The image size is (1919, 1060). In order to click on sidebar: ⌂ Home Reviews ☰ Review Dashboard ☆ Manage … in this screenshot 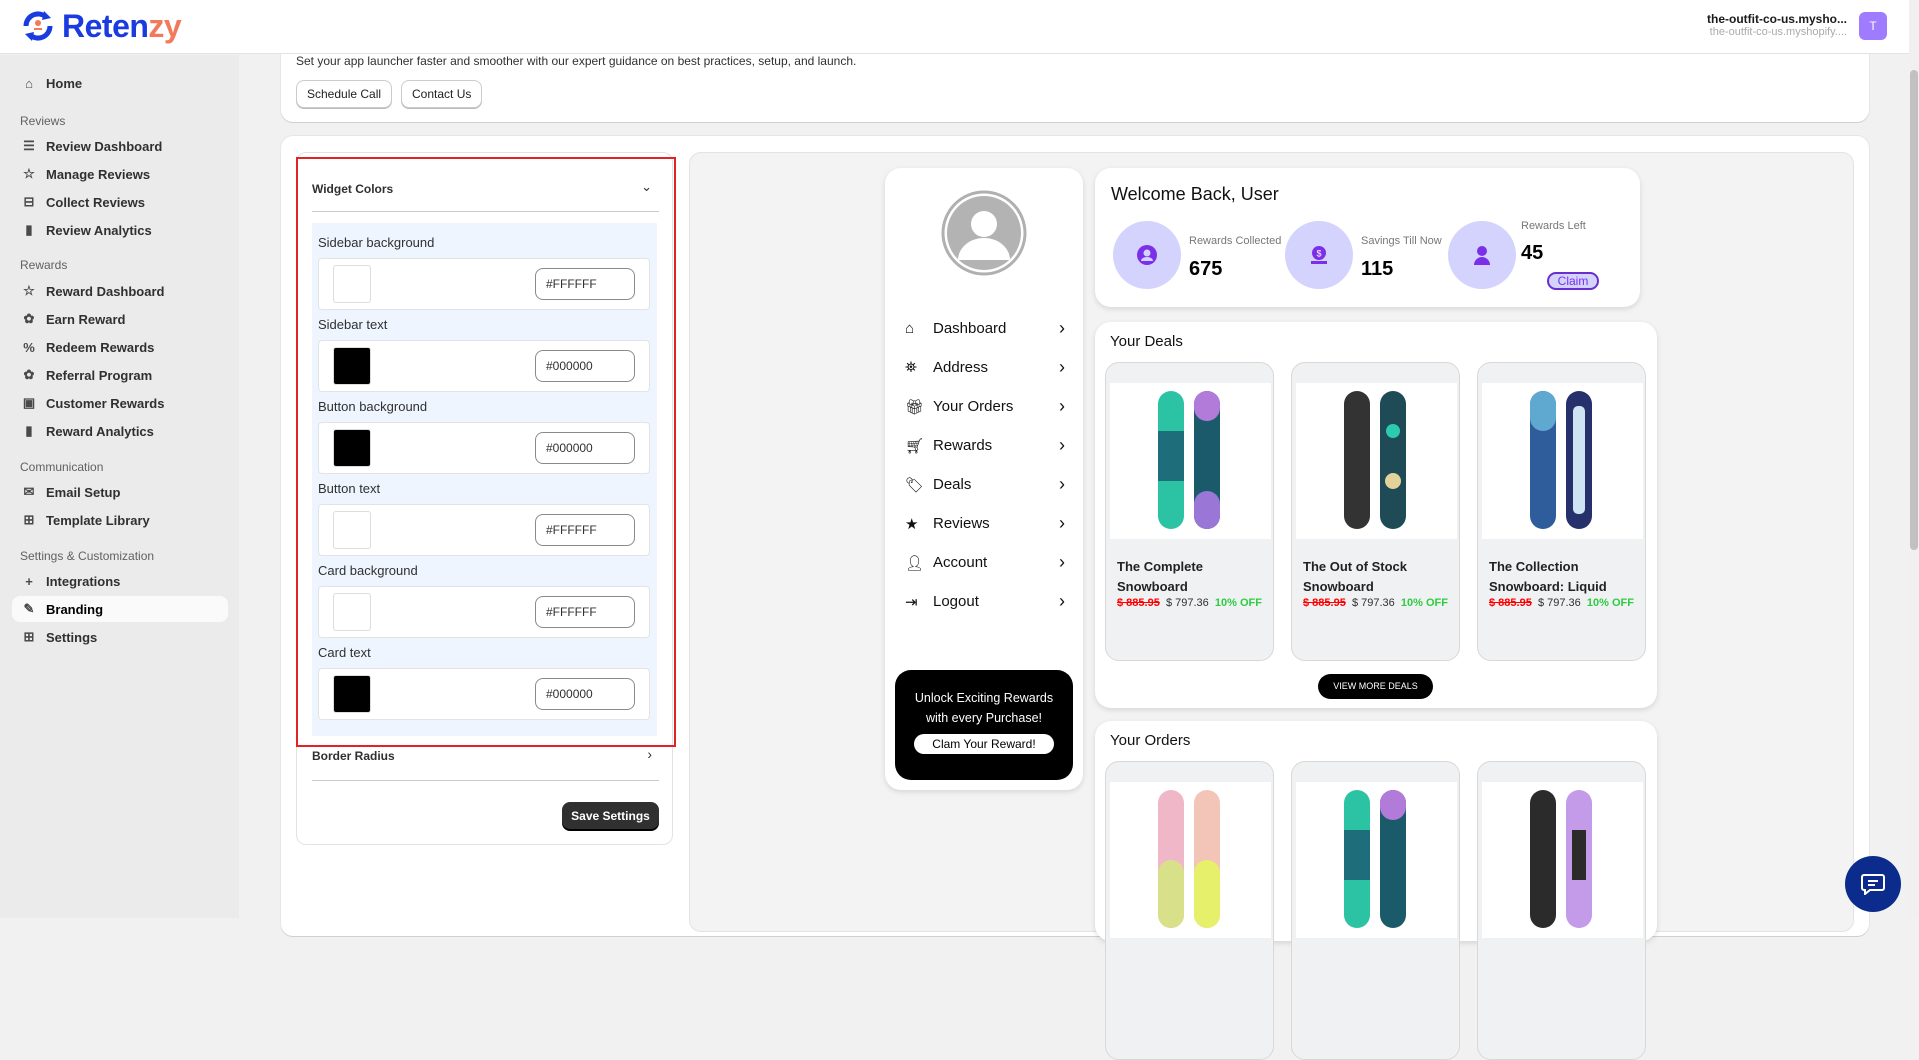, I will do `click(119, 486)`.